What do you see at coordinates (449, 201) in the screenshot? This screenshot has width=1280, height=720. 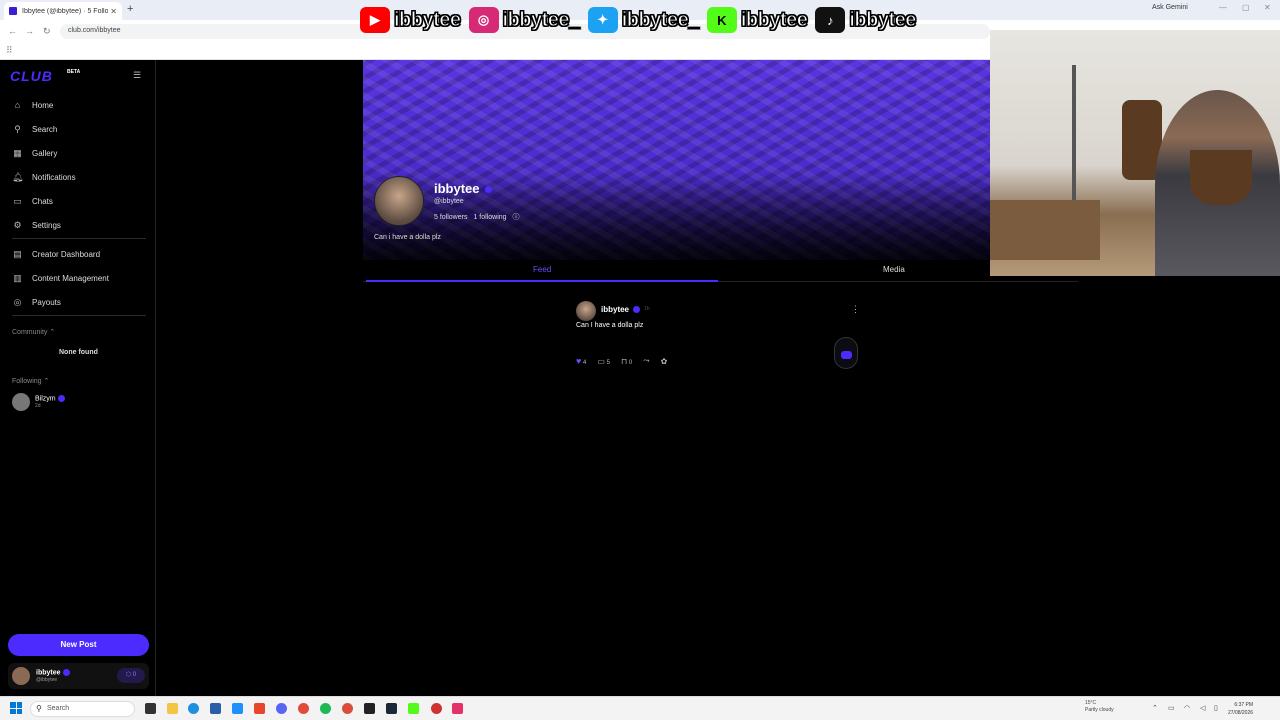 I see `profile-handle: @ibbytee` at bounding box center [449, 201].